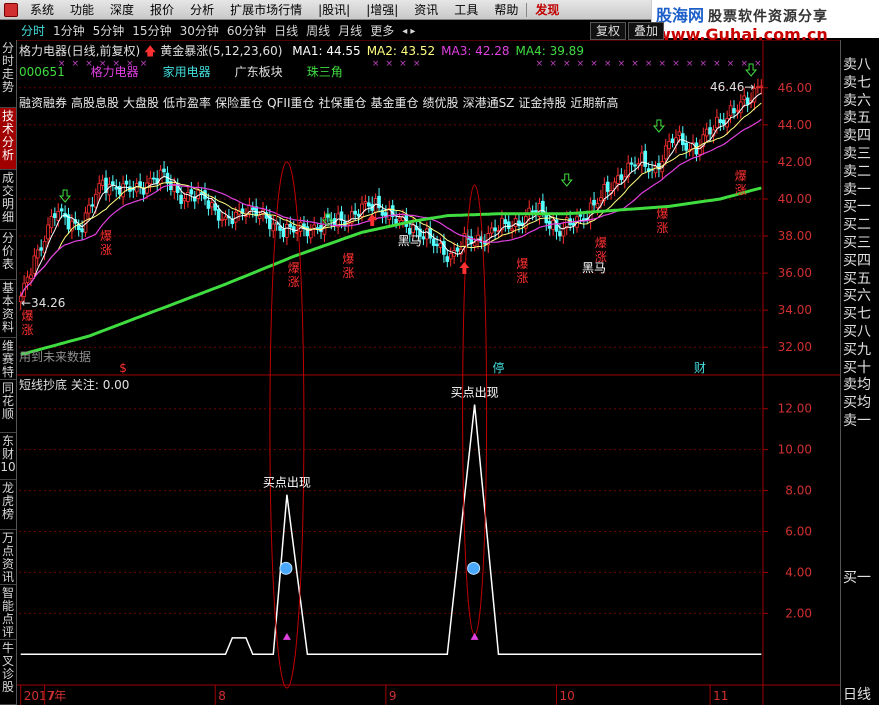 The image size is (879, 705). What do you see at coordinates (464, 268) in the screenshot?
I see `up-arrow-icon` at bounding box center [464, 268].